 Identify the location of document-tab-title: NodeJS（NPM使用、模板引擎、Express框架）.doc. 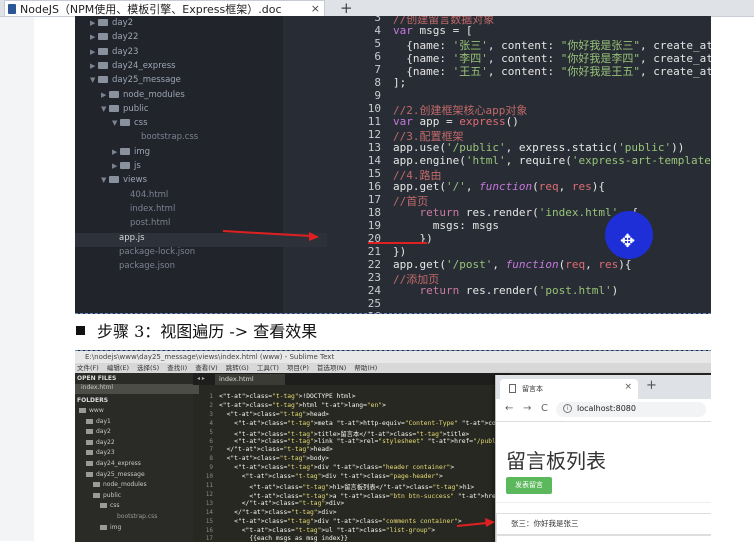
(151, 9).